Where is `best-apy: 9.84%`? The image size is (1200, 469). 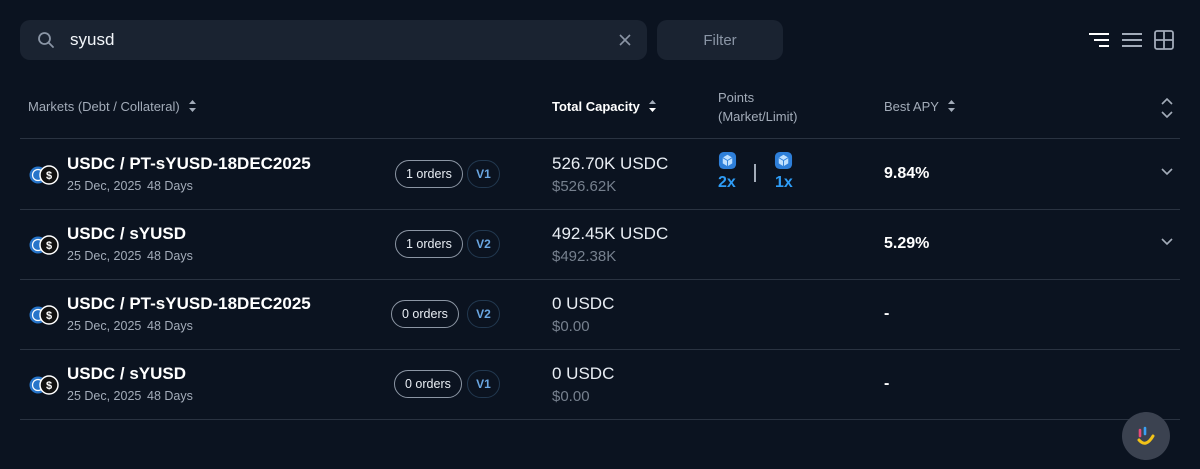 best-apy: 9.84% is located at coordinates (907, 173).